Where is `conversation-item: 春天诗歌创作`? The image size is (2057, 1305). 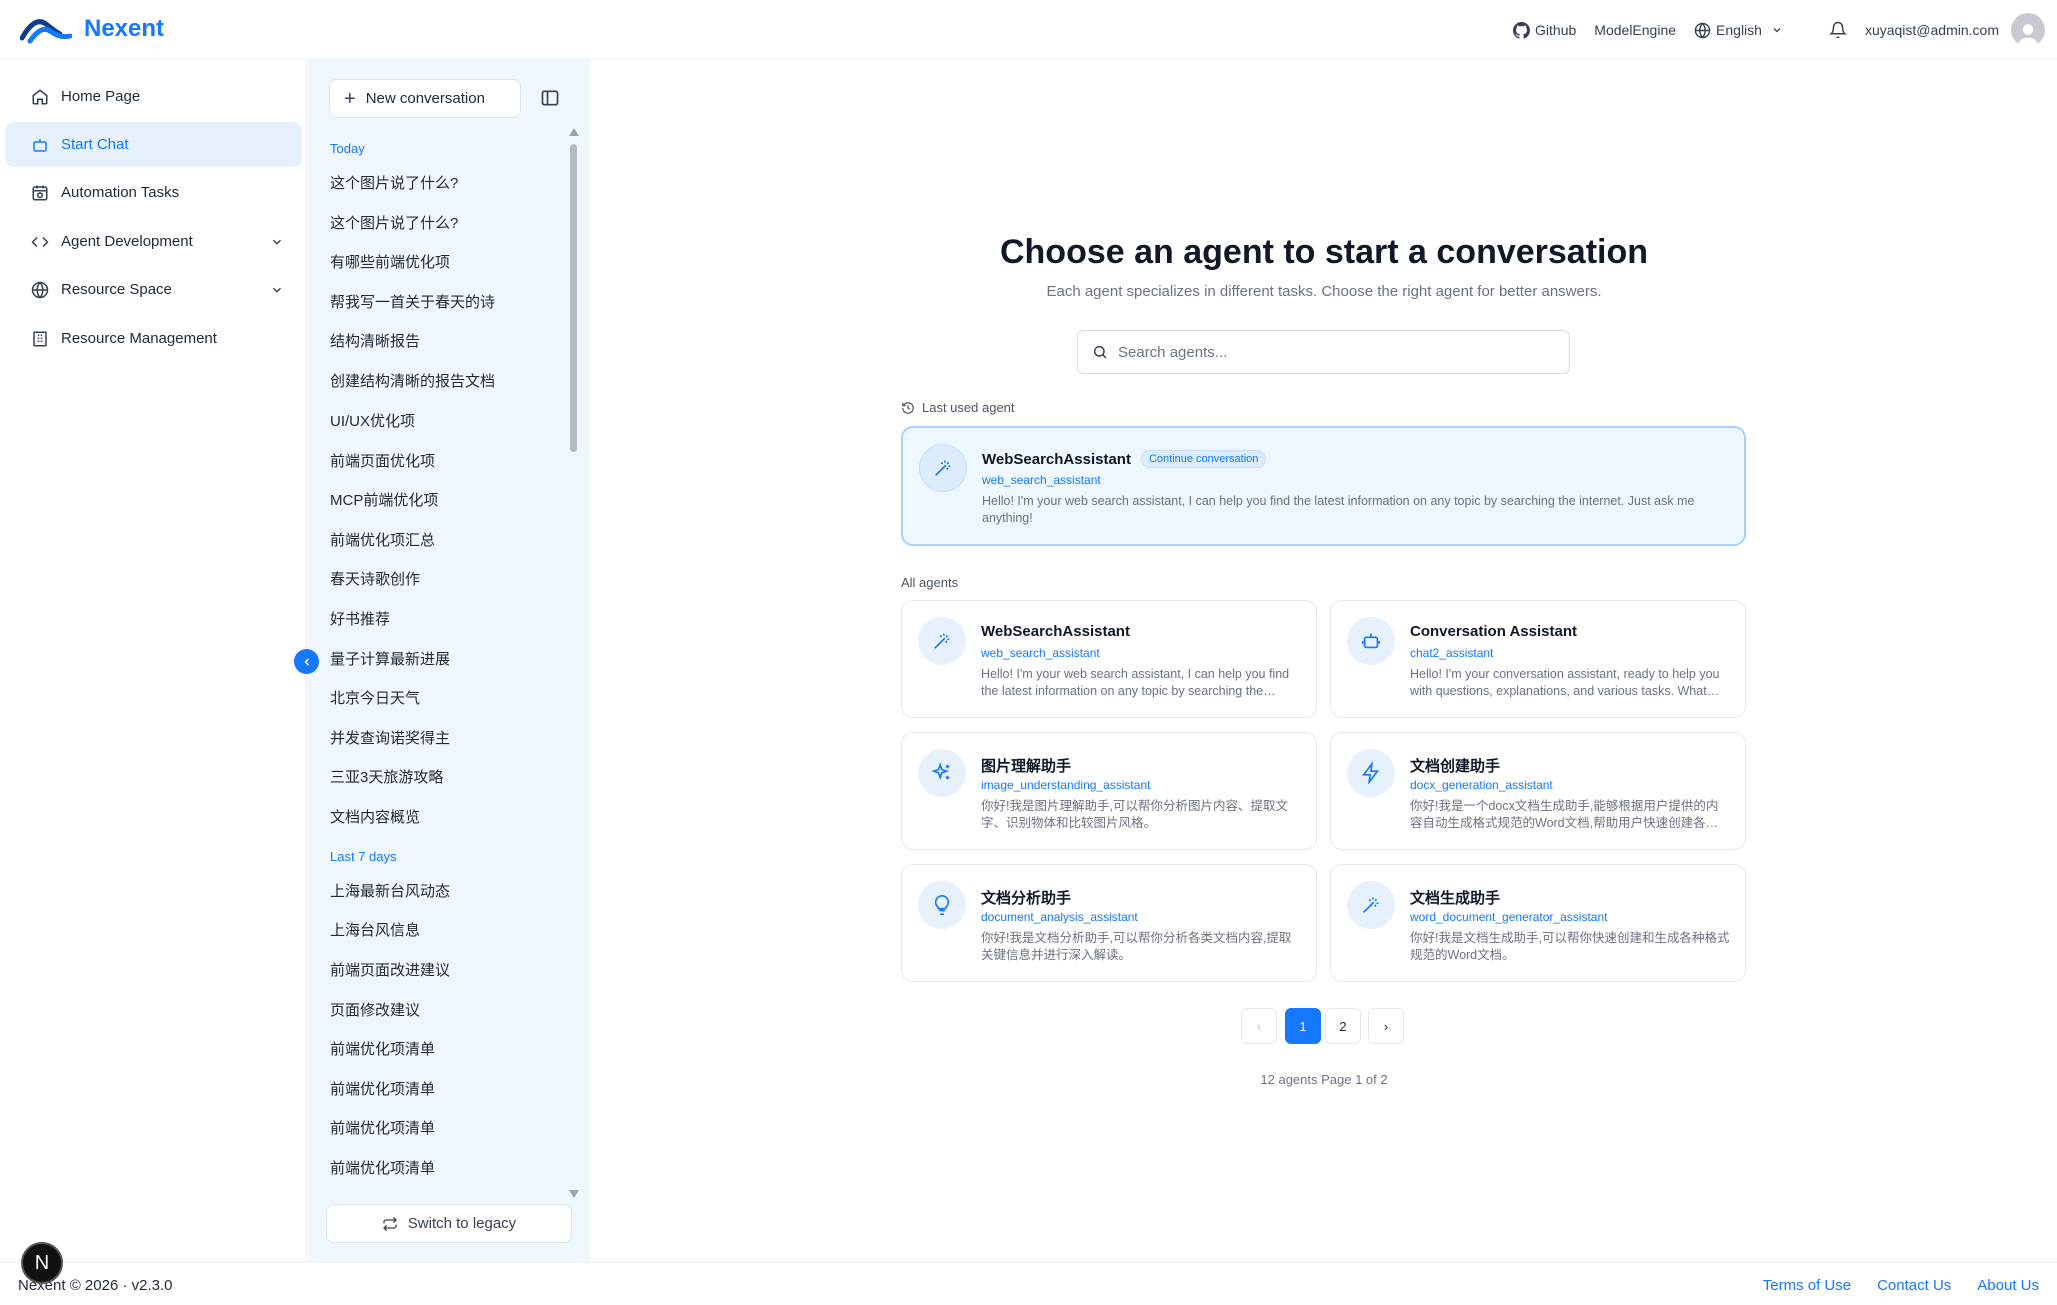 conversation-item: 春天诗歌创作 is located at coordinates (375, 578).